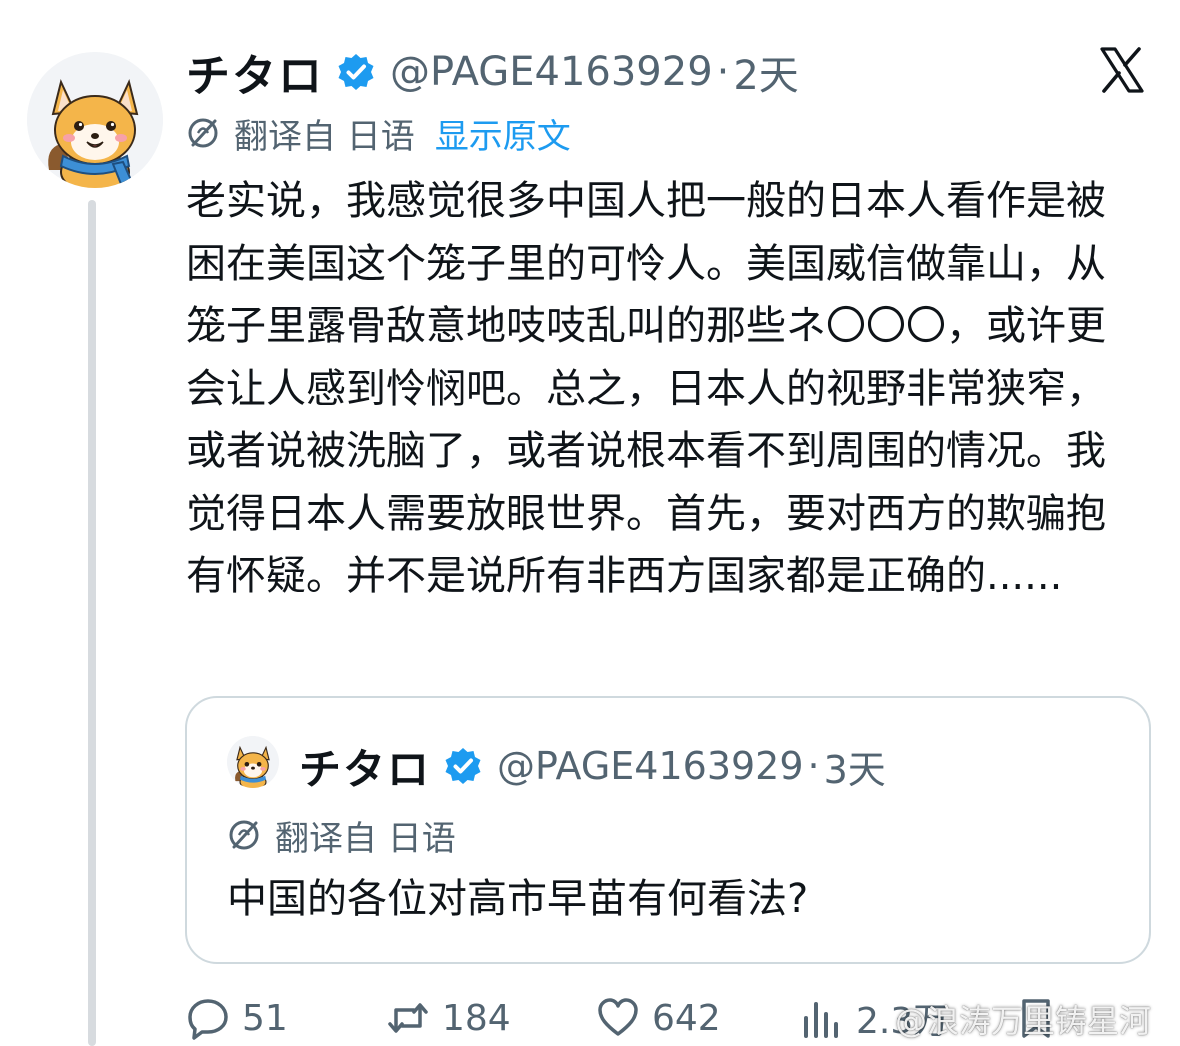 This screenshot has width=1180, height=1046. I want to click on thread-line, so click(92, 623).